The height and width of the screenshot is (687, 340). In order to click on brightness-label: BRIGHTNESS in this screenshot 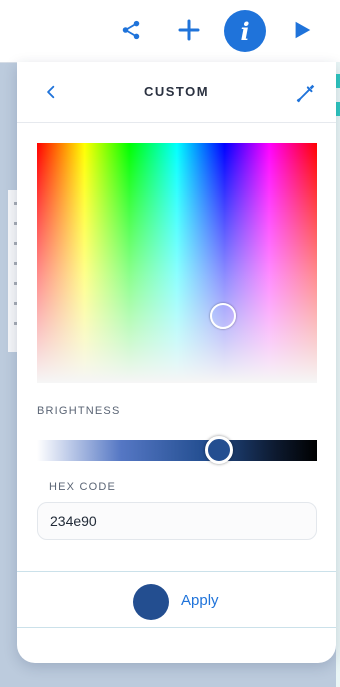, I will do `click(79, 411)`.